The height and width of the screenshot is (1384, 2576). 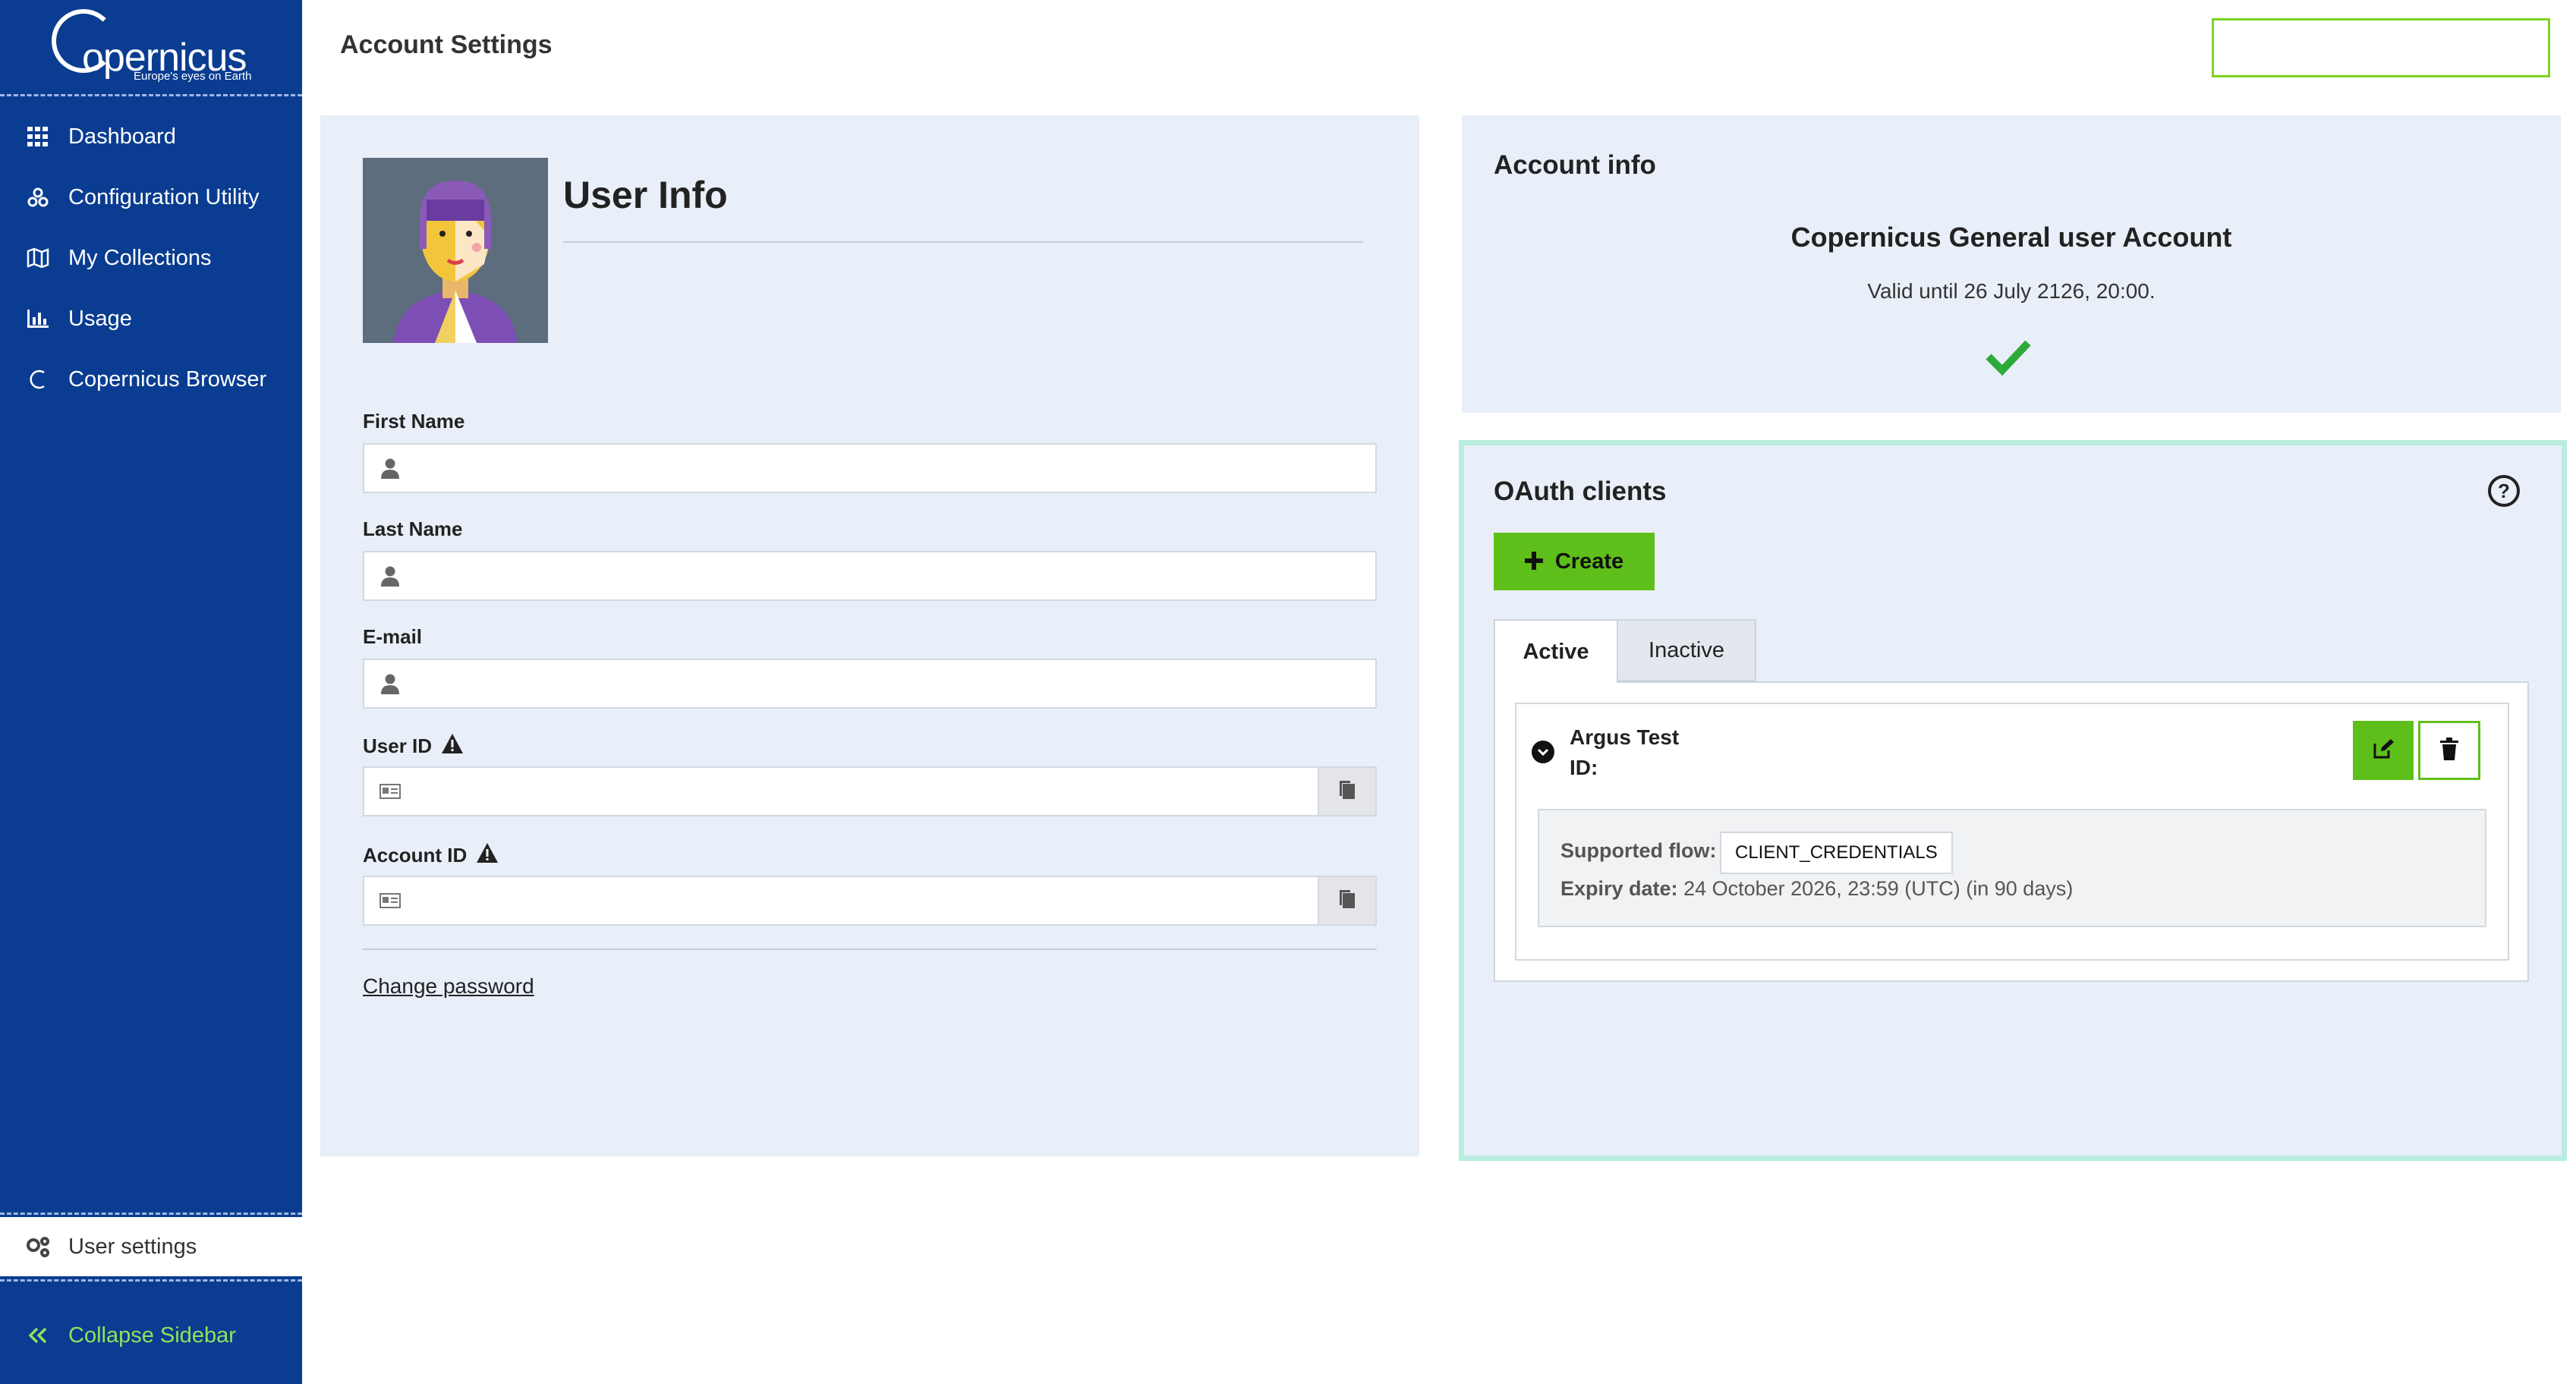 I want to click on email-field, so click(x=870, y=684).